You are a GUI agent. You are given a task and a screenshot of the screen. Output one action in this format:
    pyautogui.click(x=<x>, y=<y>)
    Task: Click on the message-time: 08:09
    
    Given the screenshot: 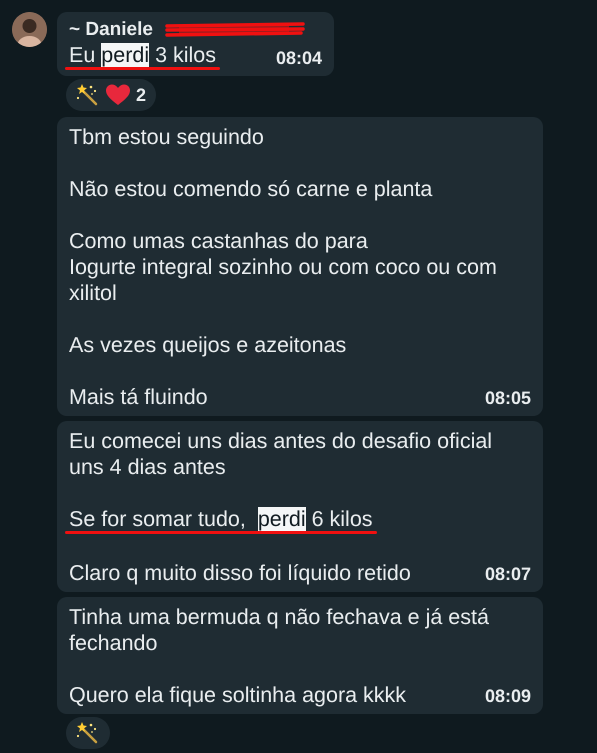 What is the action you would take?
    pyautogui.click(x=507, y=696)
    